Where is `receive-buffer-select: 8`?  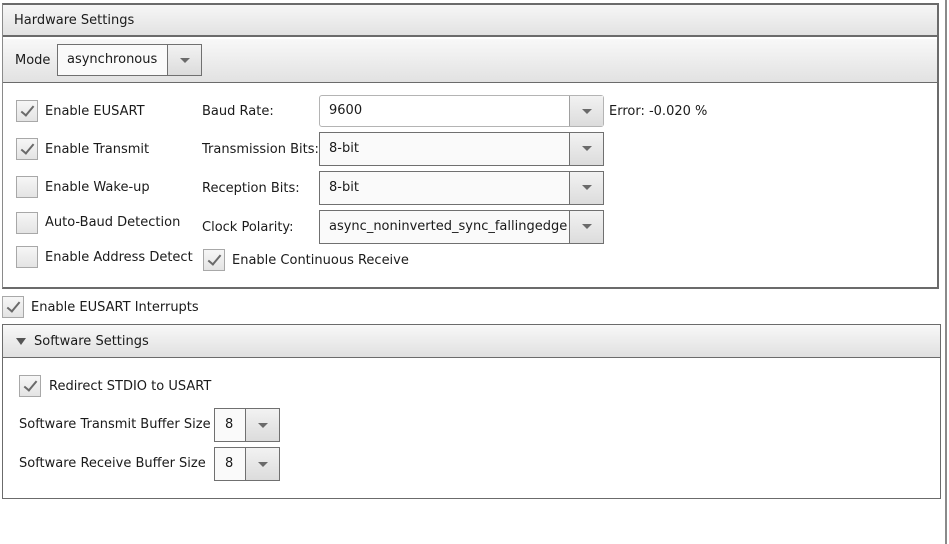
receive-buffer-select: 8 is located at coordinates (247, 464).